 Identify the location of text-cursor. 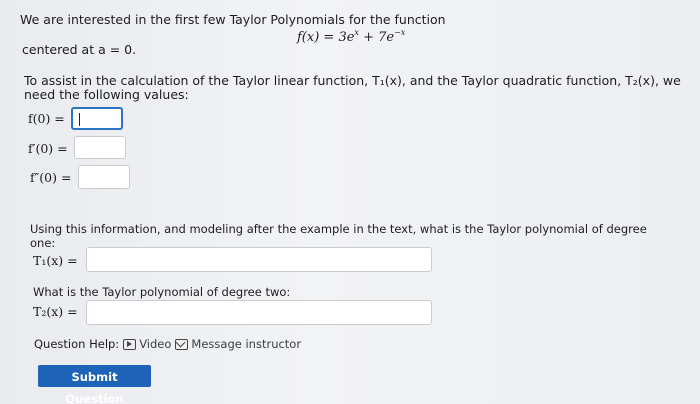
(79, 119).